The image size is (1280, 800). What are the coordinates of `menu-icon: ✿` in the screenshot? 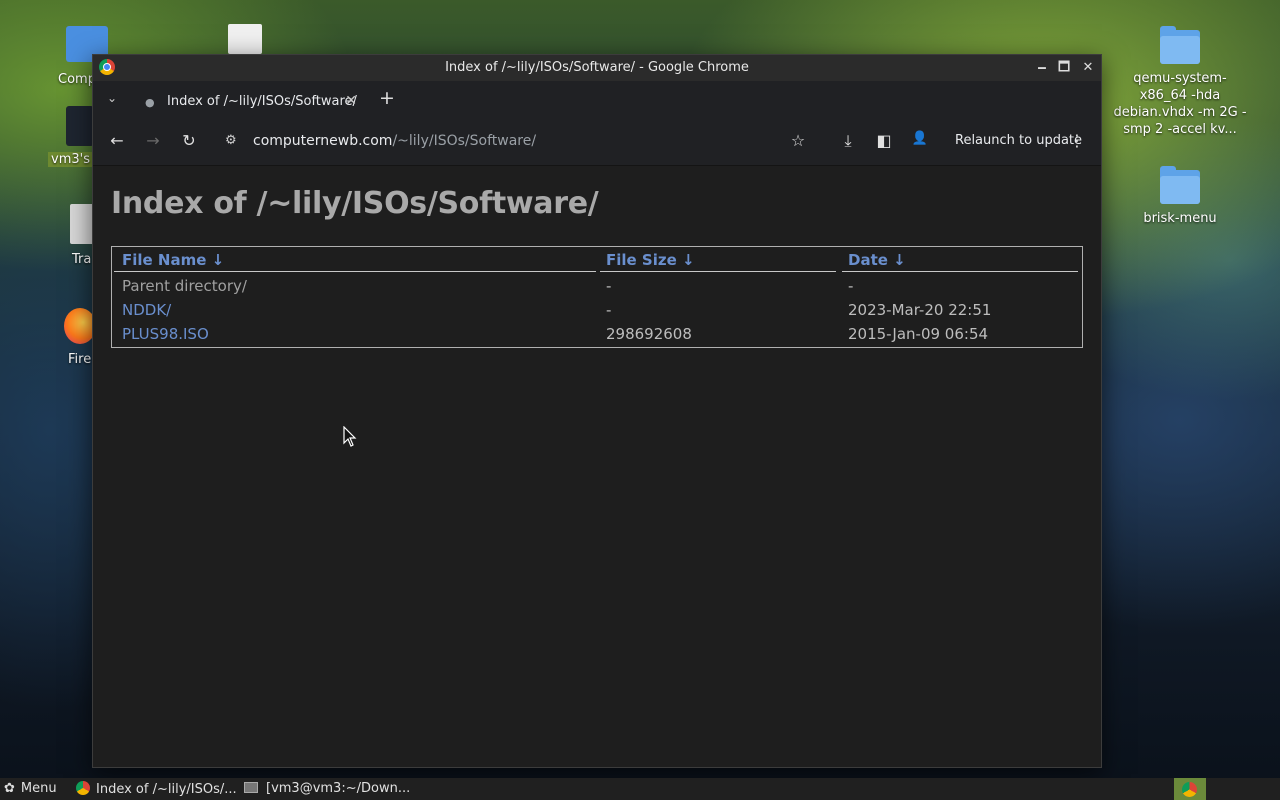 It's located at (9, 788).